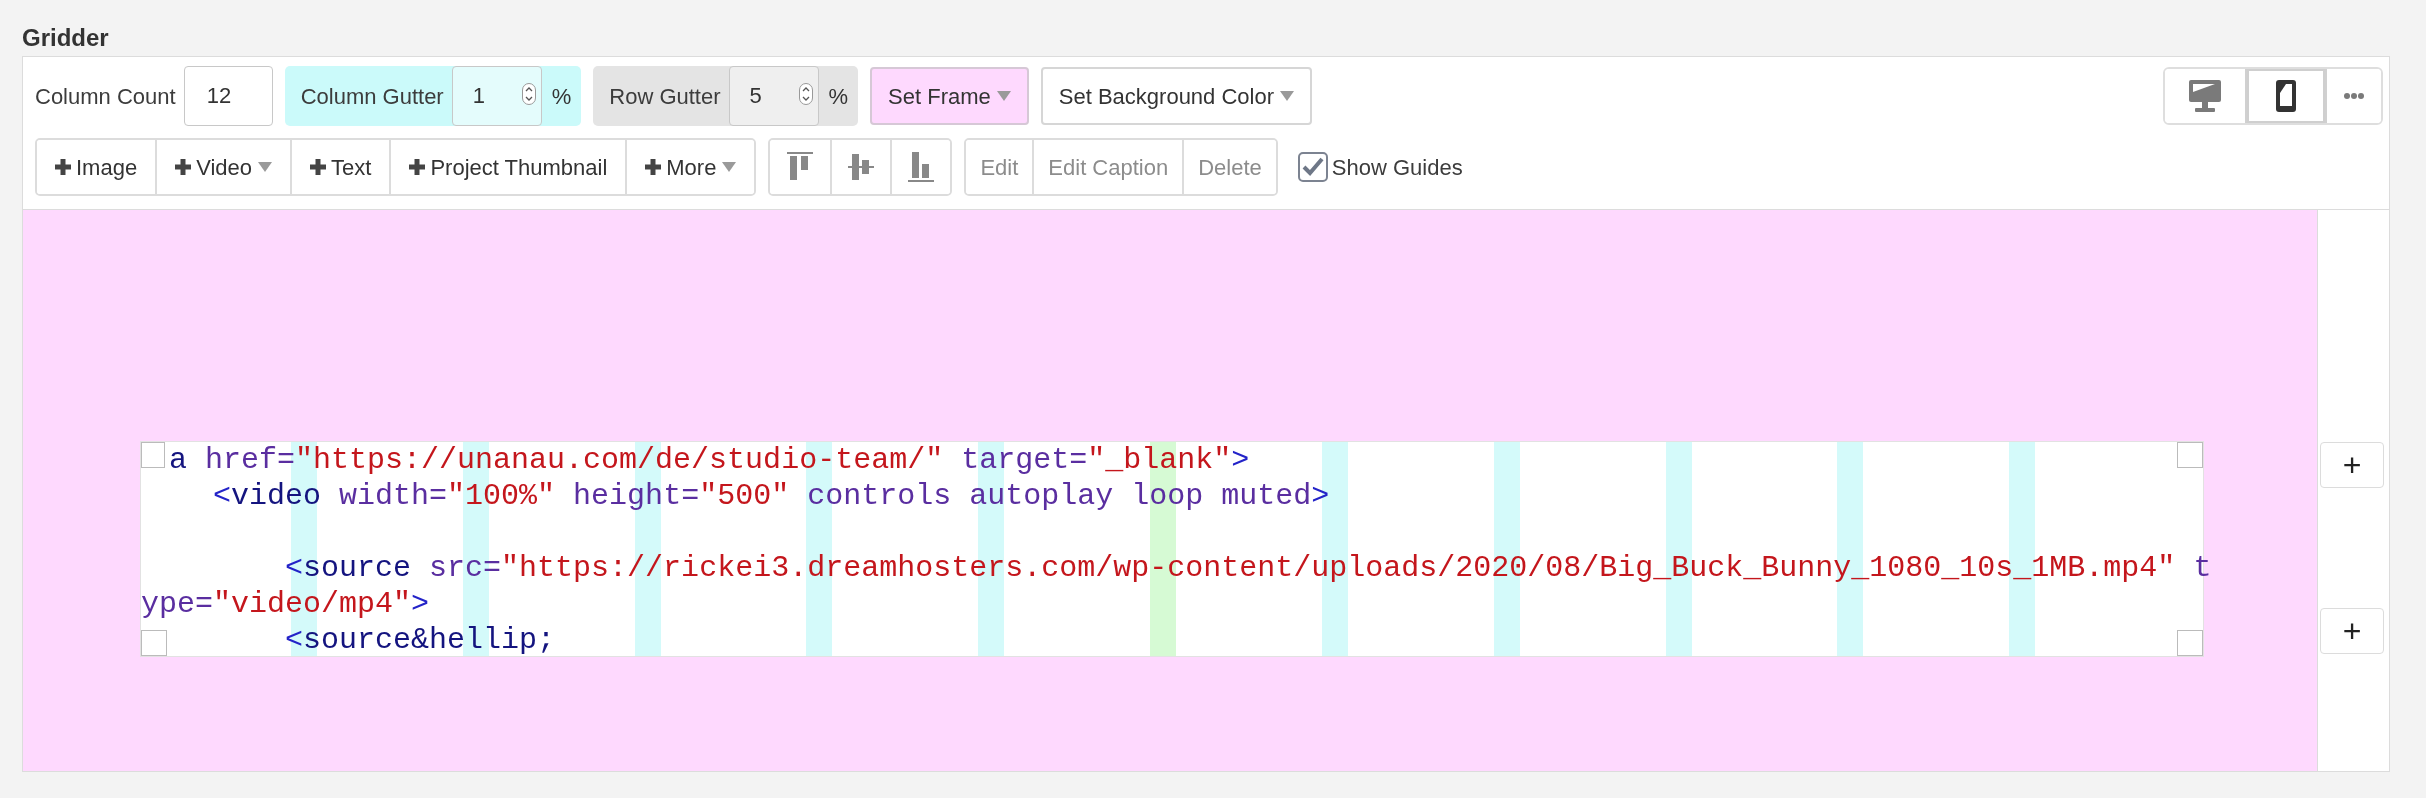 The height and width of the screenshot is (798, 2426). I want to click on field-label: Column Count, so click(105, 96).